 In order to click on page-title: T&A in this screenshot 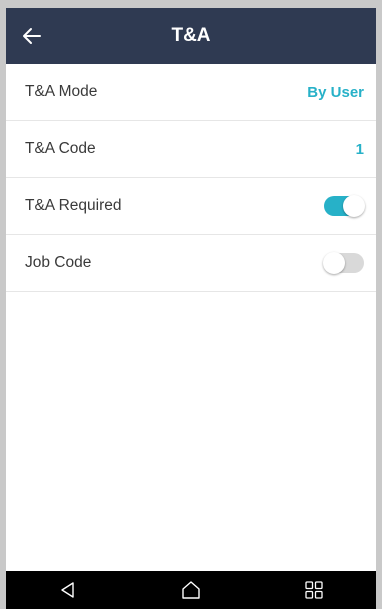, I will do `click(191, 35)`.